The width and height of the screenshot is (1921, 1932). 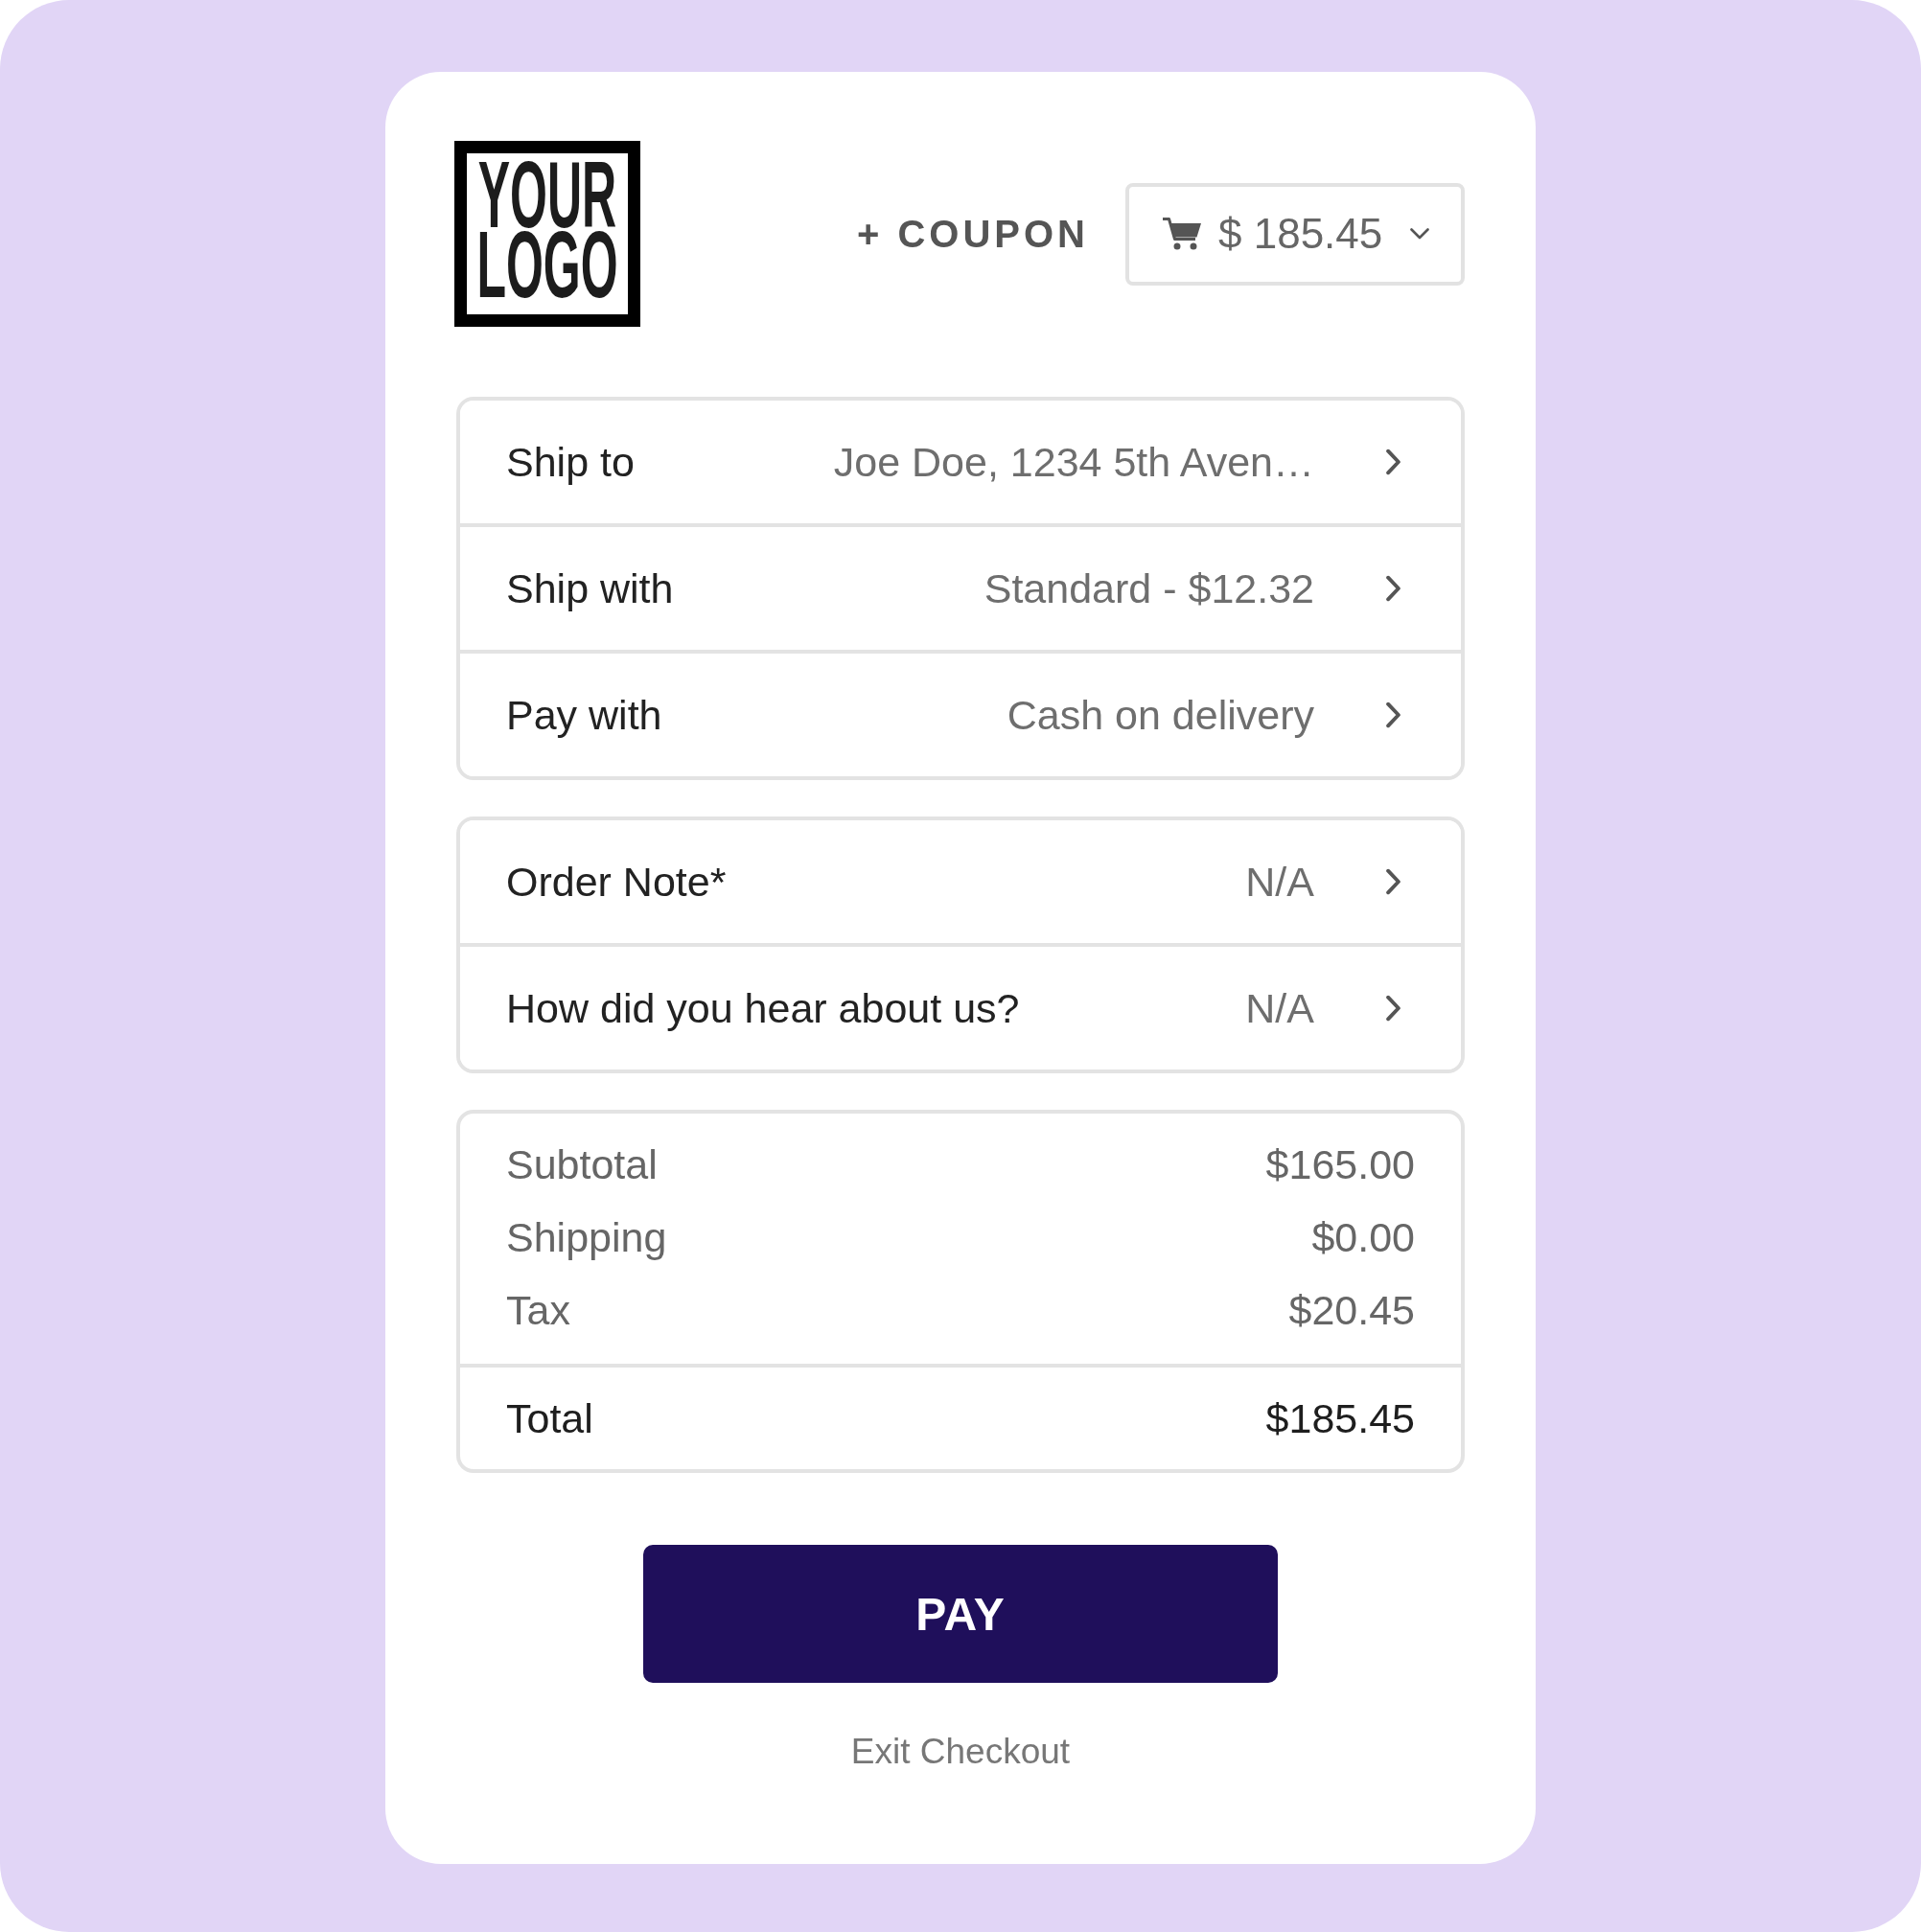 I want to click on option-value: Cash on delivery, so click(x=1160, y=715).